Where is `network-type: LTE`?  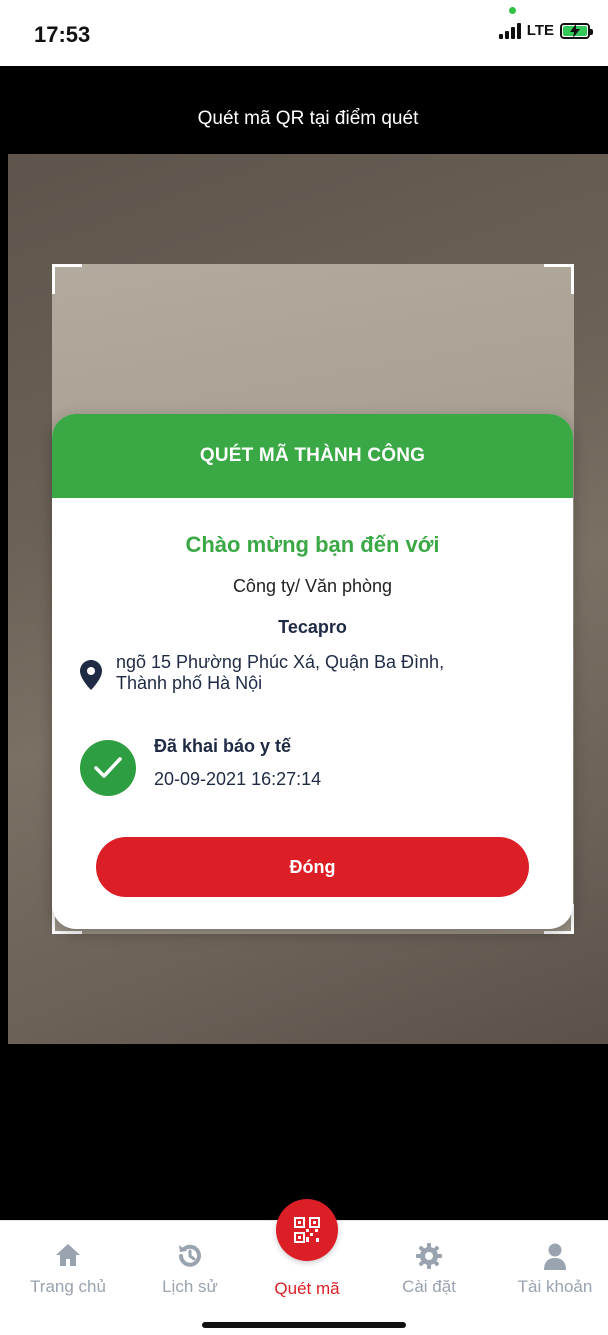 network-type: LTE is located at coordinates (540, 30).